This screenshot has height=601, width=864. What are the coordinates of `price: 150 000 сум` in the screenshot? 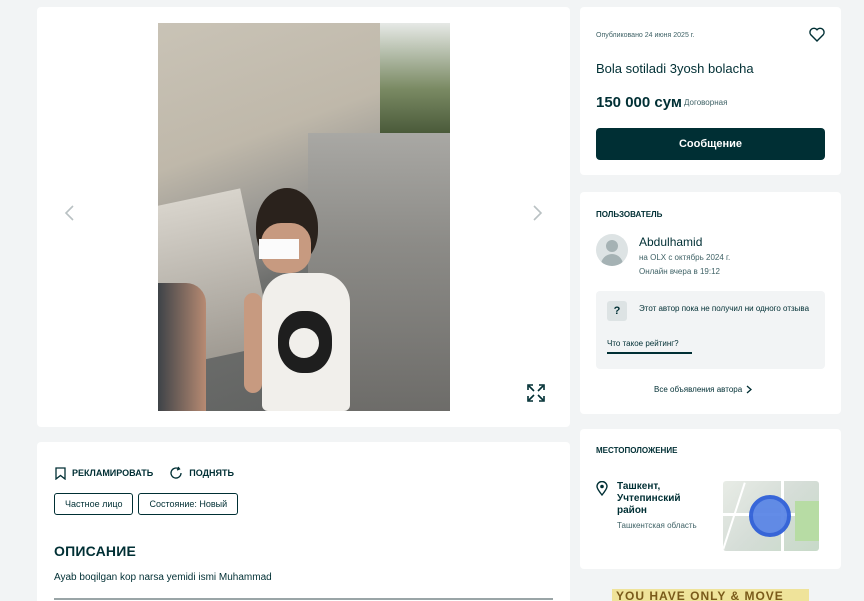 It's located at (639, 102).